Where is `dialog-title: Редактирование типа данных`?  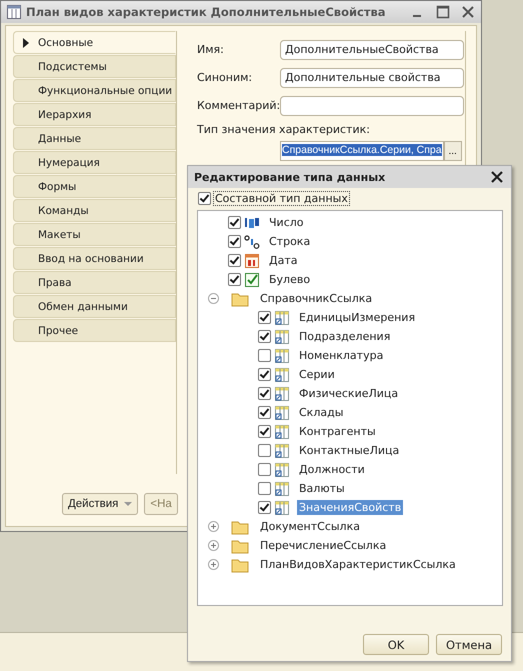
dialog-title: Редактирование типа данных is located at coordinates (290, 177).